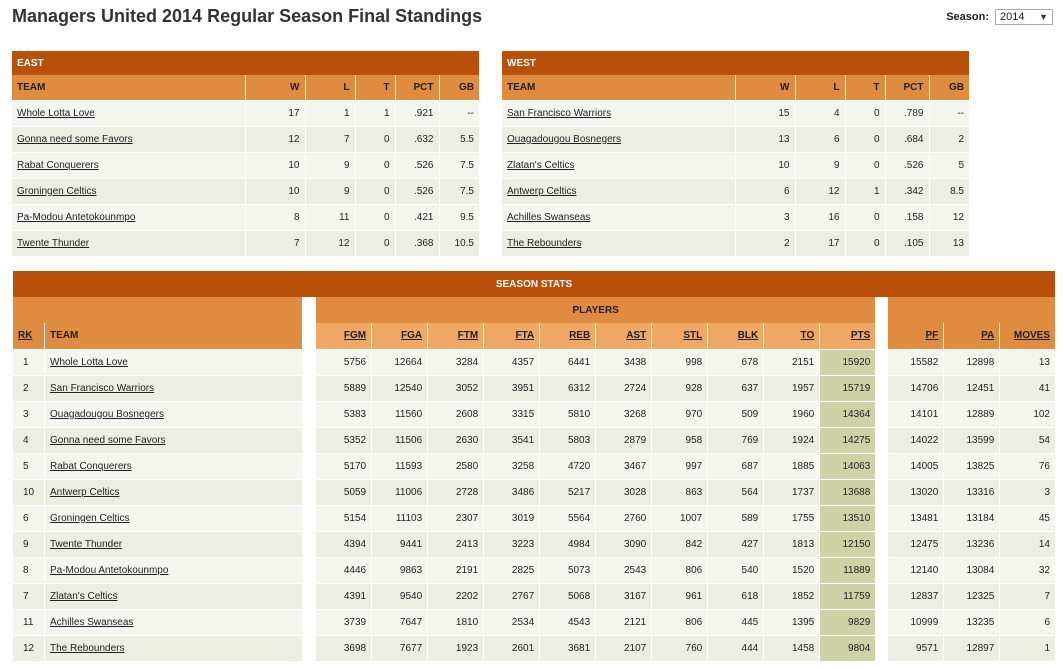 This screenshot has height=668, width=1063. I want to click on stats-rk-cell: 11, so click(28, 621).